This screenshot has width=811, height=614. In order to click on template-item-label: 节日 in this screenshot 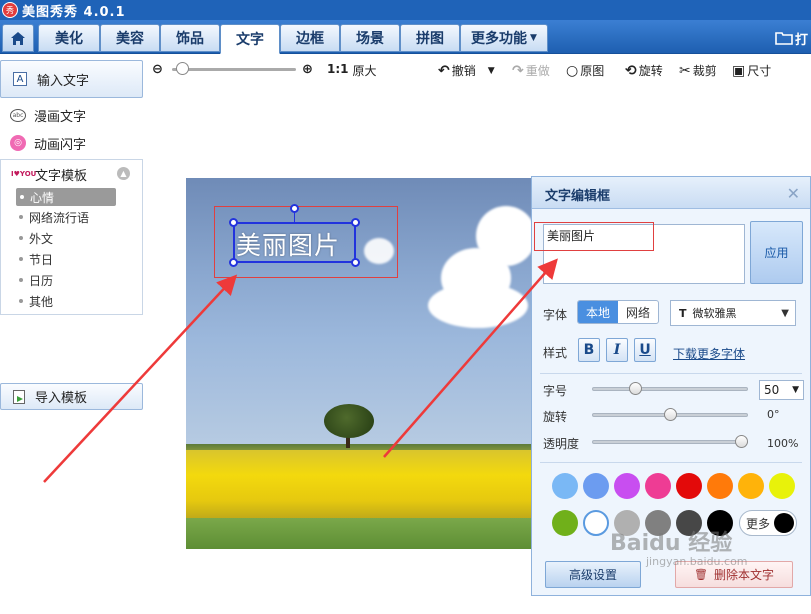, I will do `click(41, 259)`.